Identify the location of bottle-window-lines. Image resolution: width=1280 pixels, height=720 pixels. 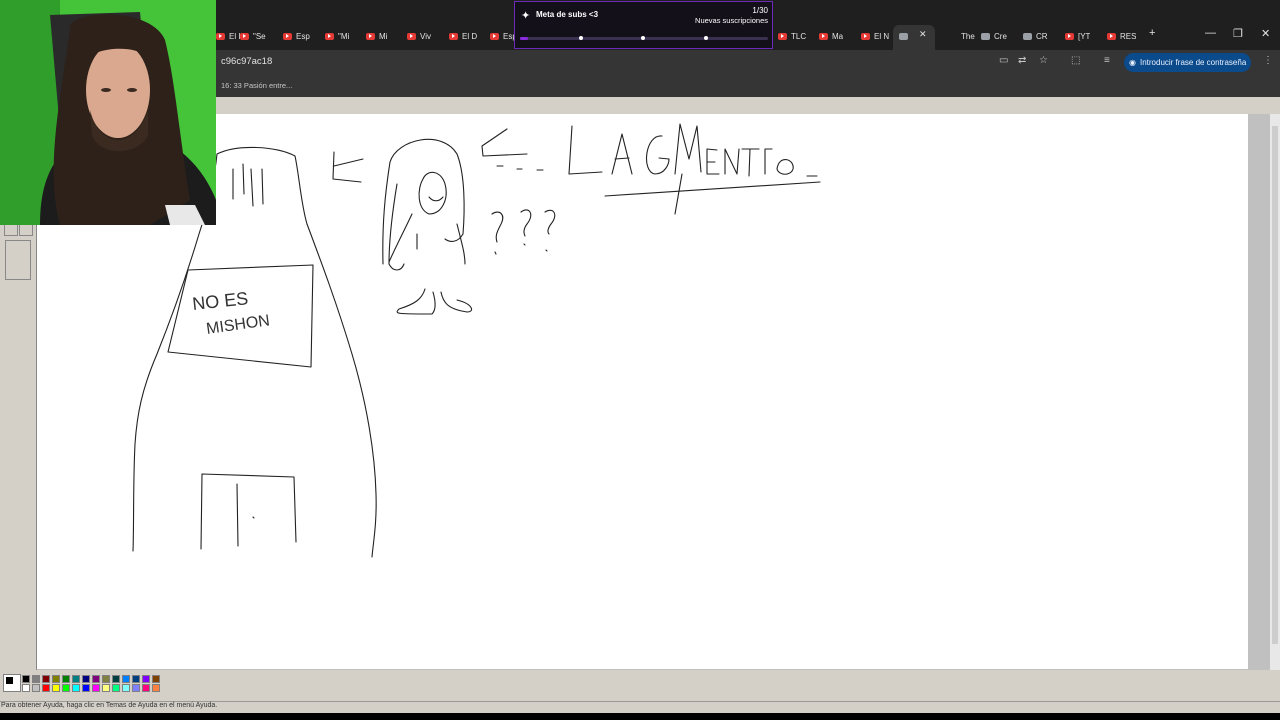
(248, 185).